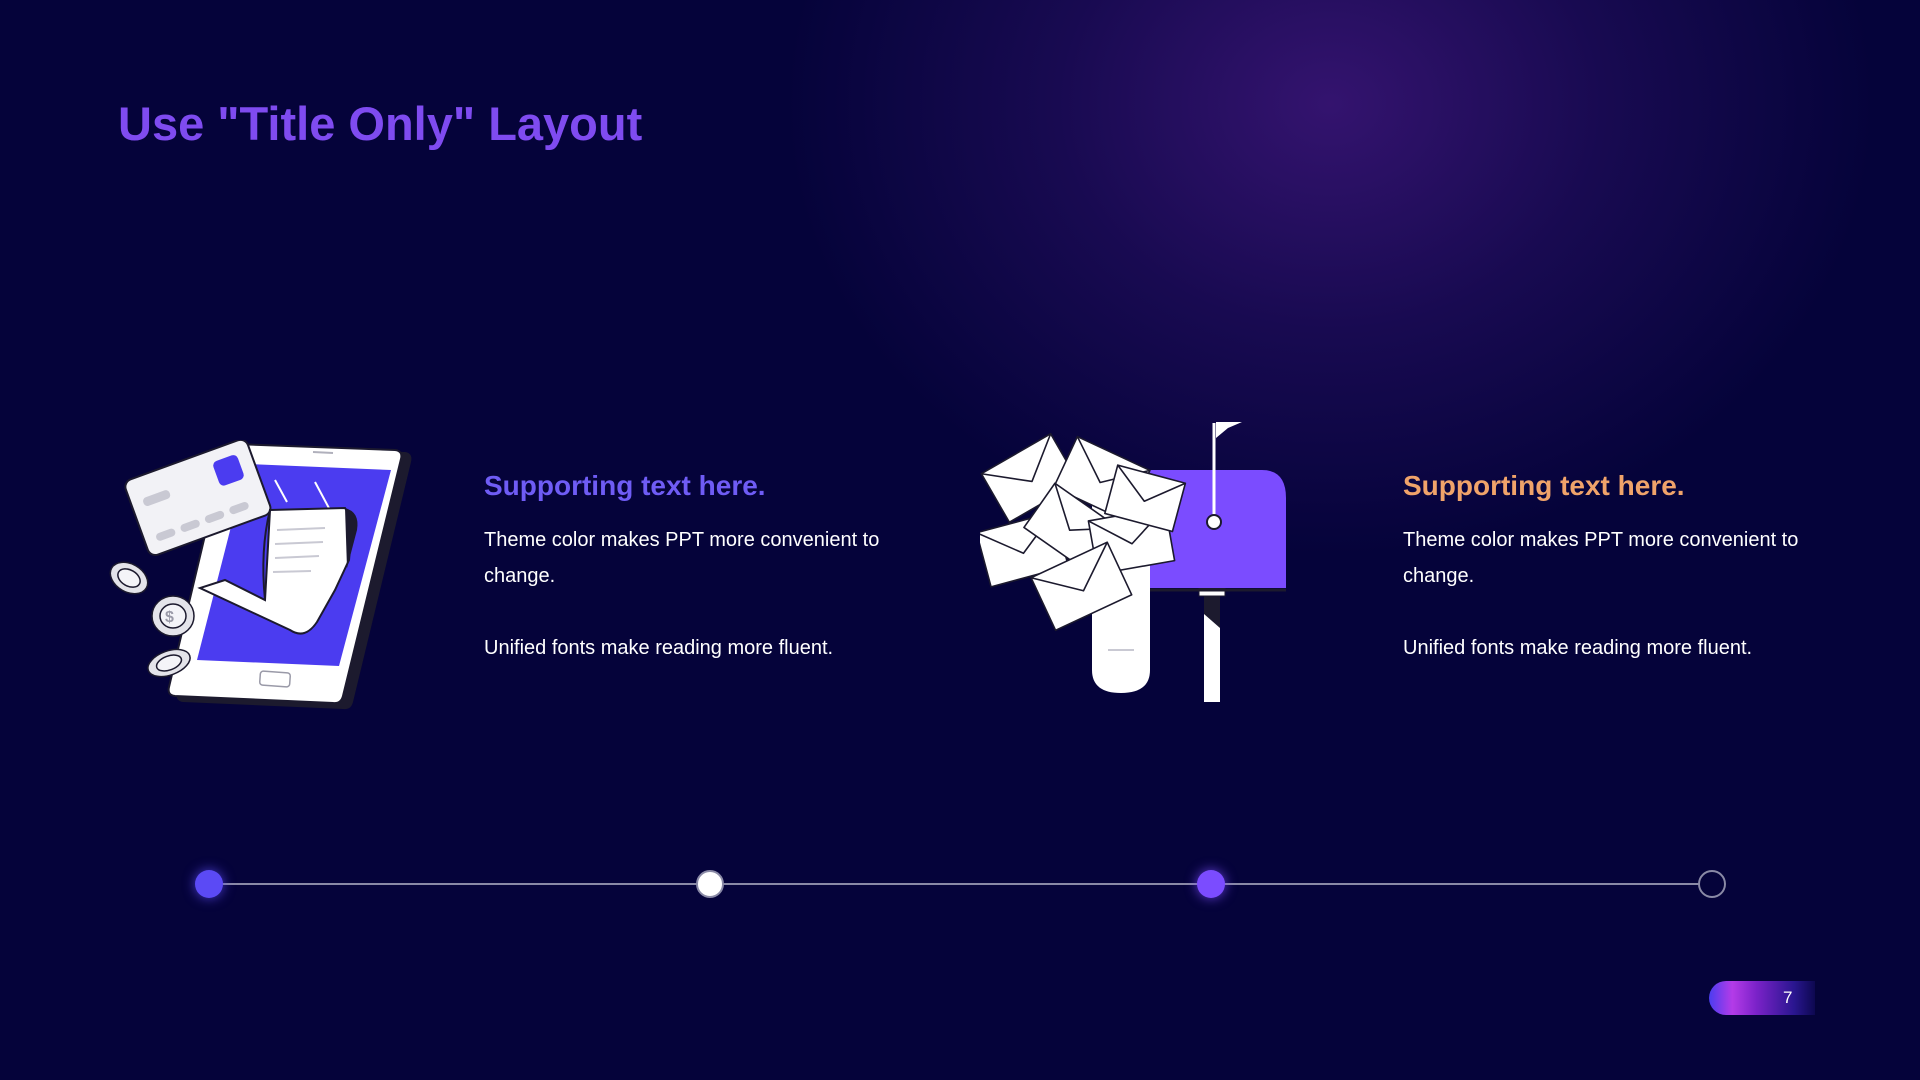 Image resolution: width=1920 pixels, height=1080 pixels. What do you see at coordinates (1762, 998) in the screenshot?
I see `page-number-badge` at bounding box center [1762, 998].